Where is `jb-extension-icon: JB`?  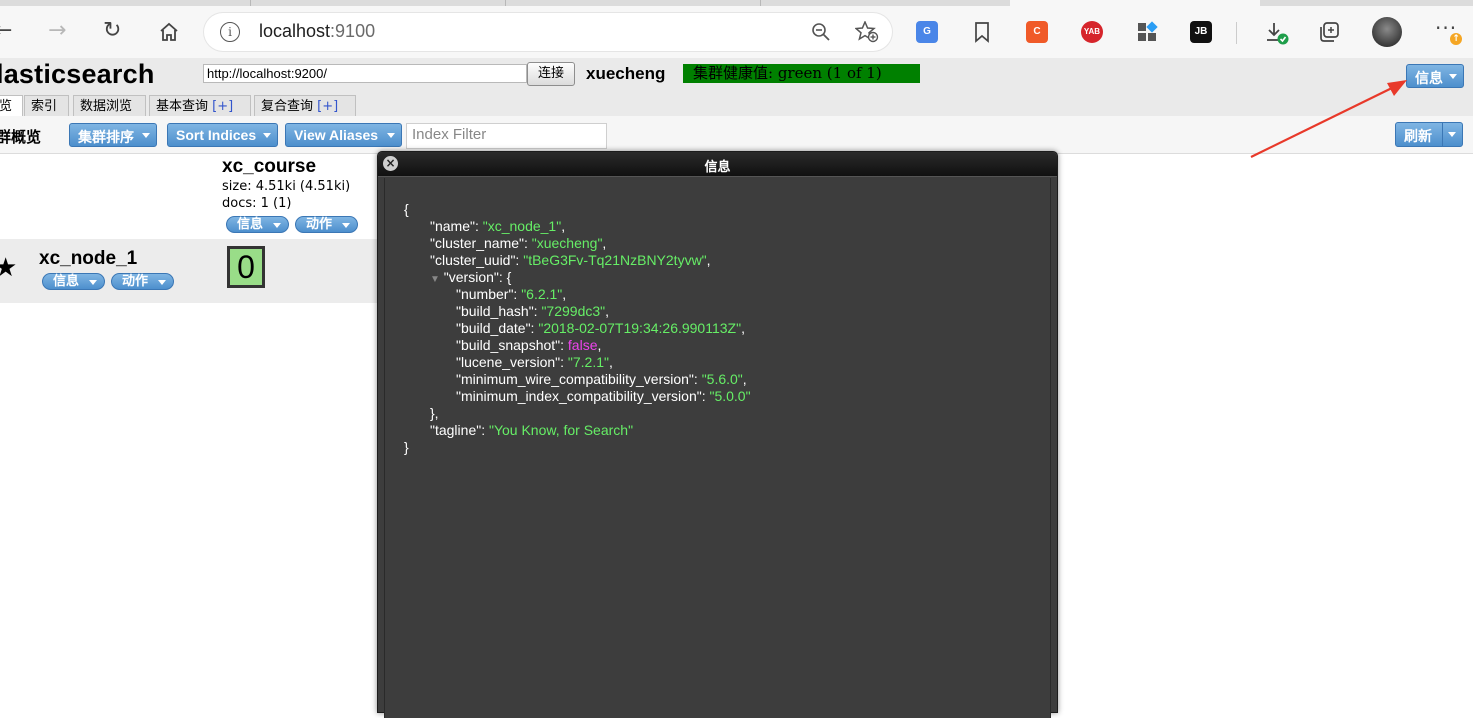 jb-extension-icon: JB is located at coordinates (1201, 32).